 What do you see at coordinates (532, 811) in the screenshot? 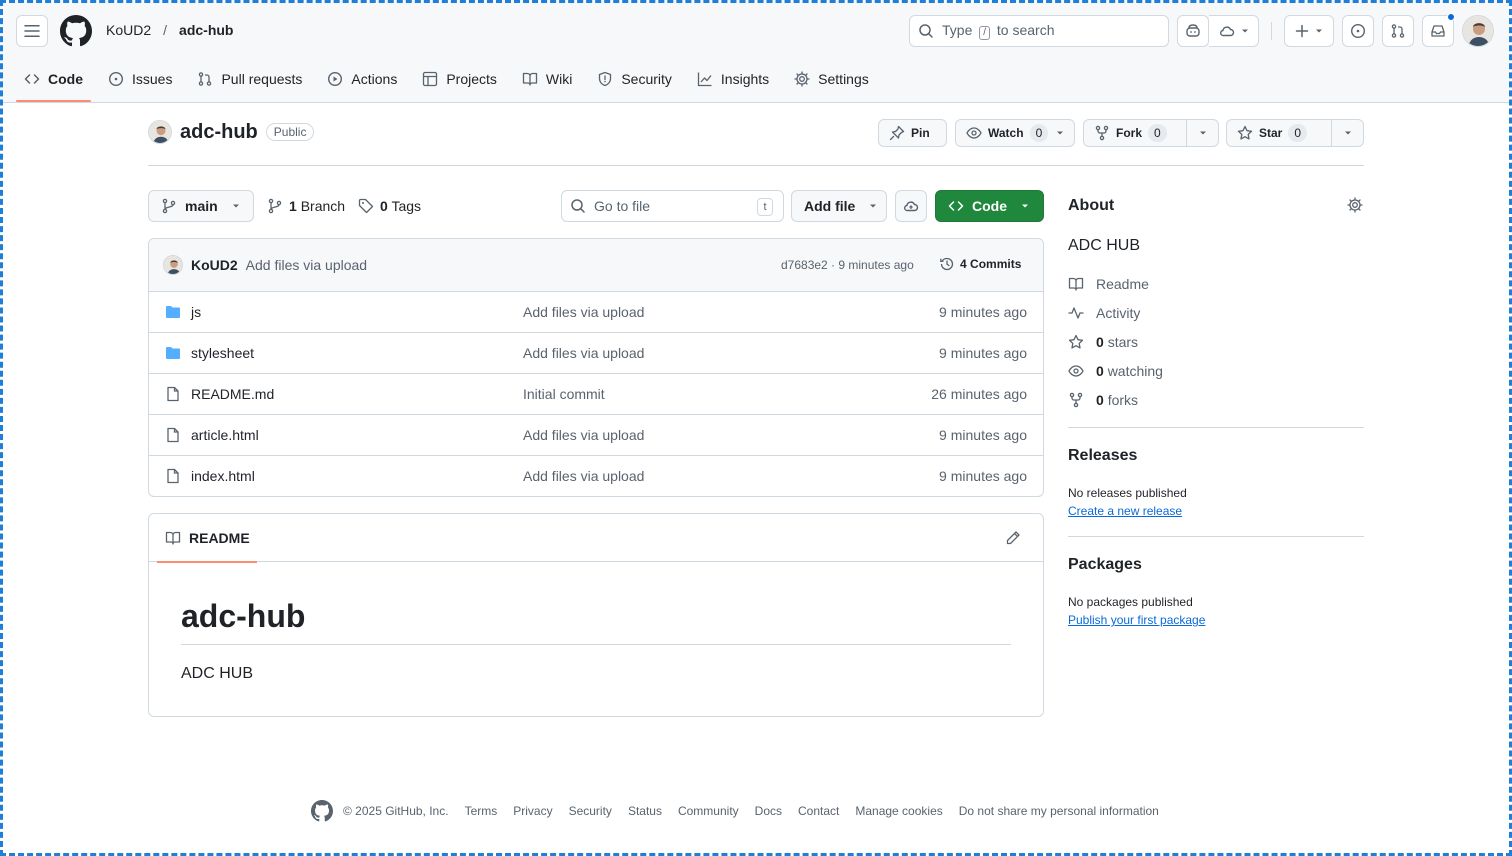
I see `footer-link-privacy: Privacy` at bounding box center [532, 811].